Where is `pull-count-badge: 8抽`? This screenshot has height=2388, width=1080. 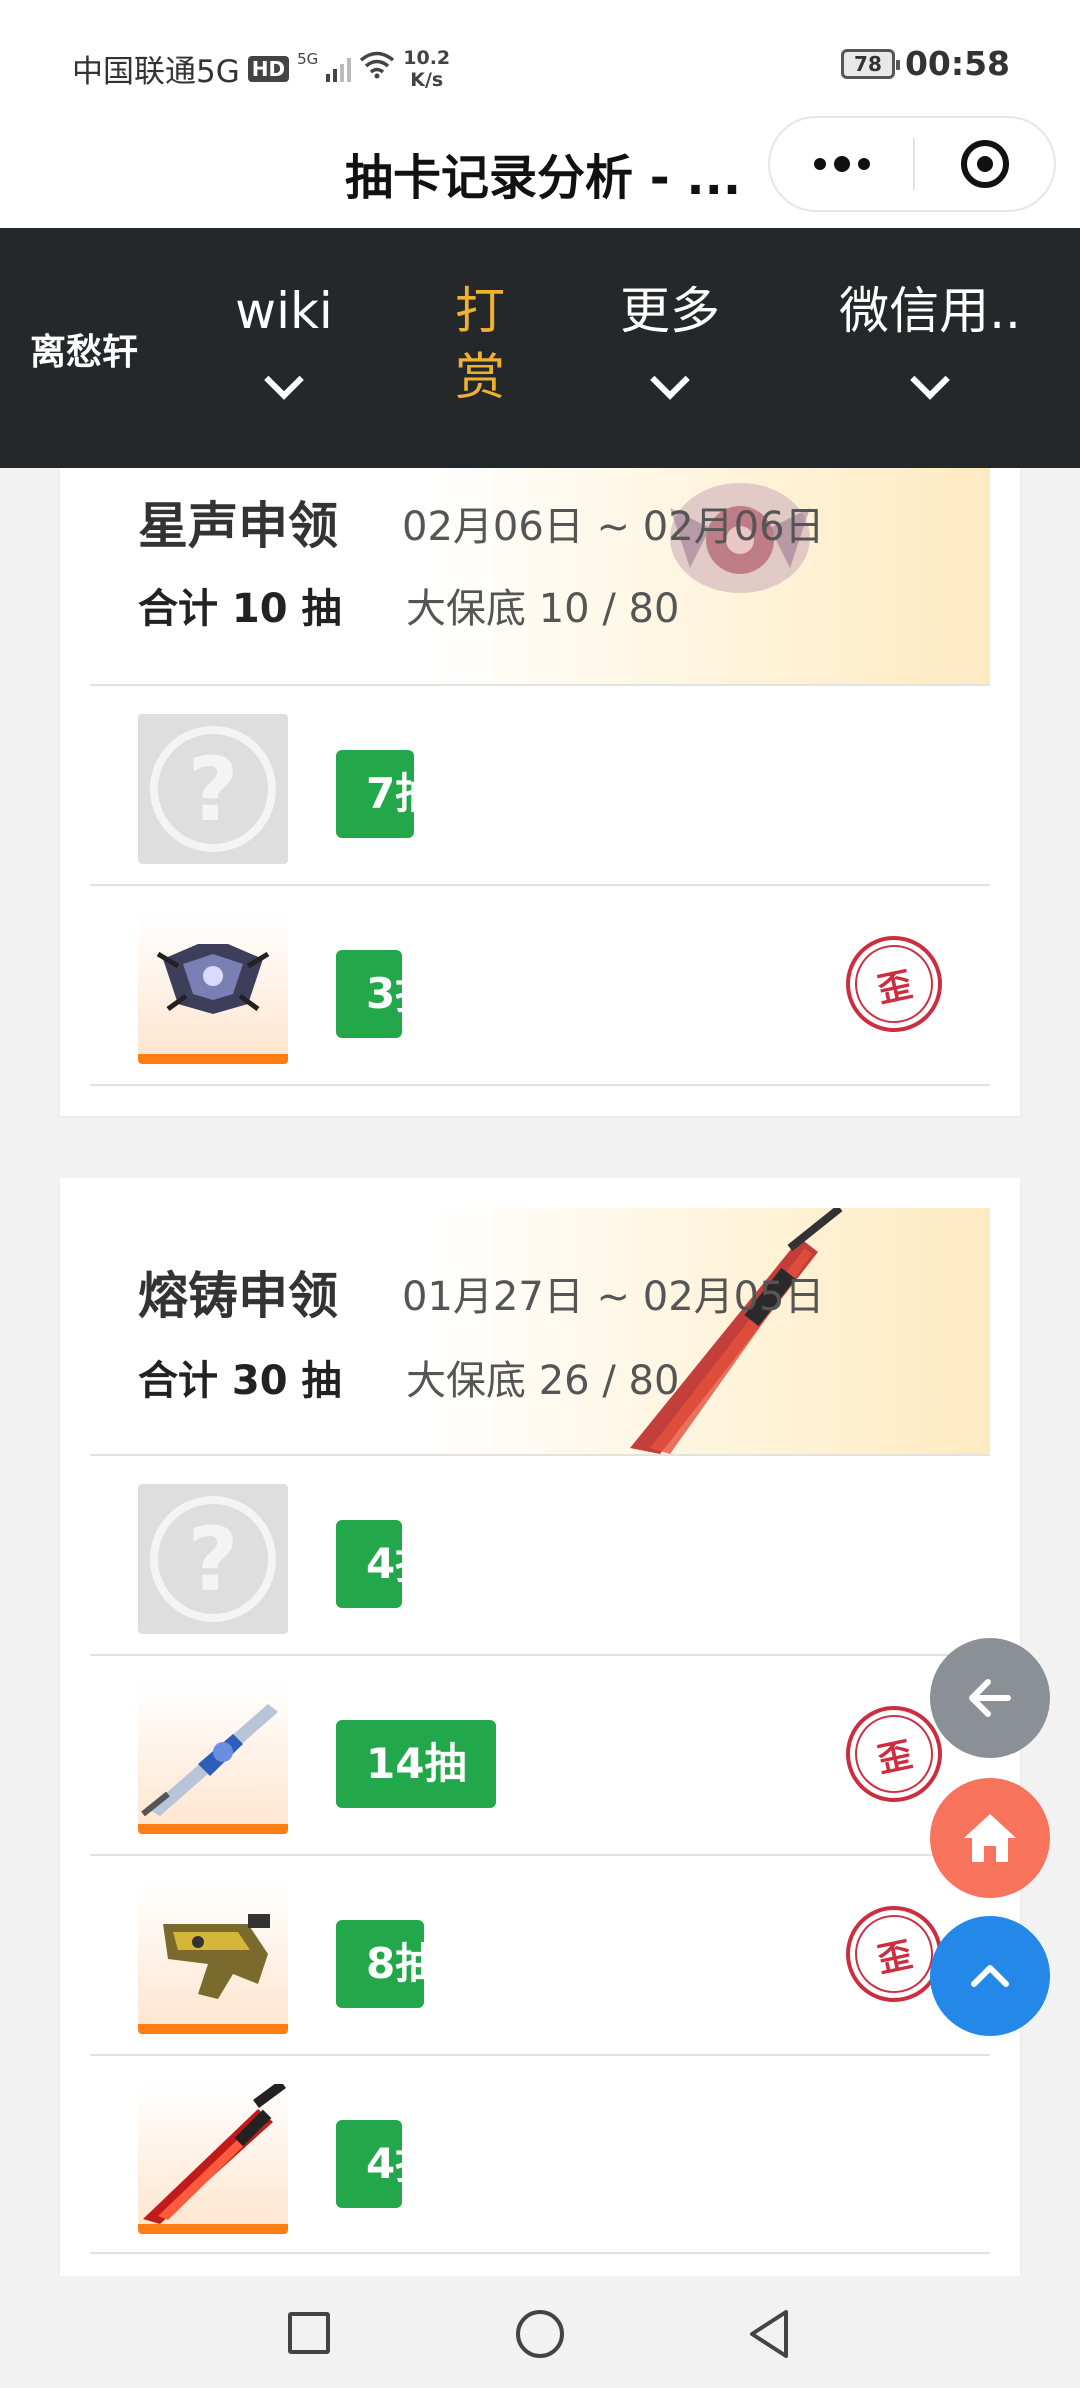
pull-count-badge: 8抽 is located at coordinates (380, 1964).